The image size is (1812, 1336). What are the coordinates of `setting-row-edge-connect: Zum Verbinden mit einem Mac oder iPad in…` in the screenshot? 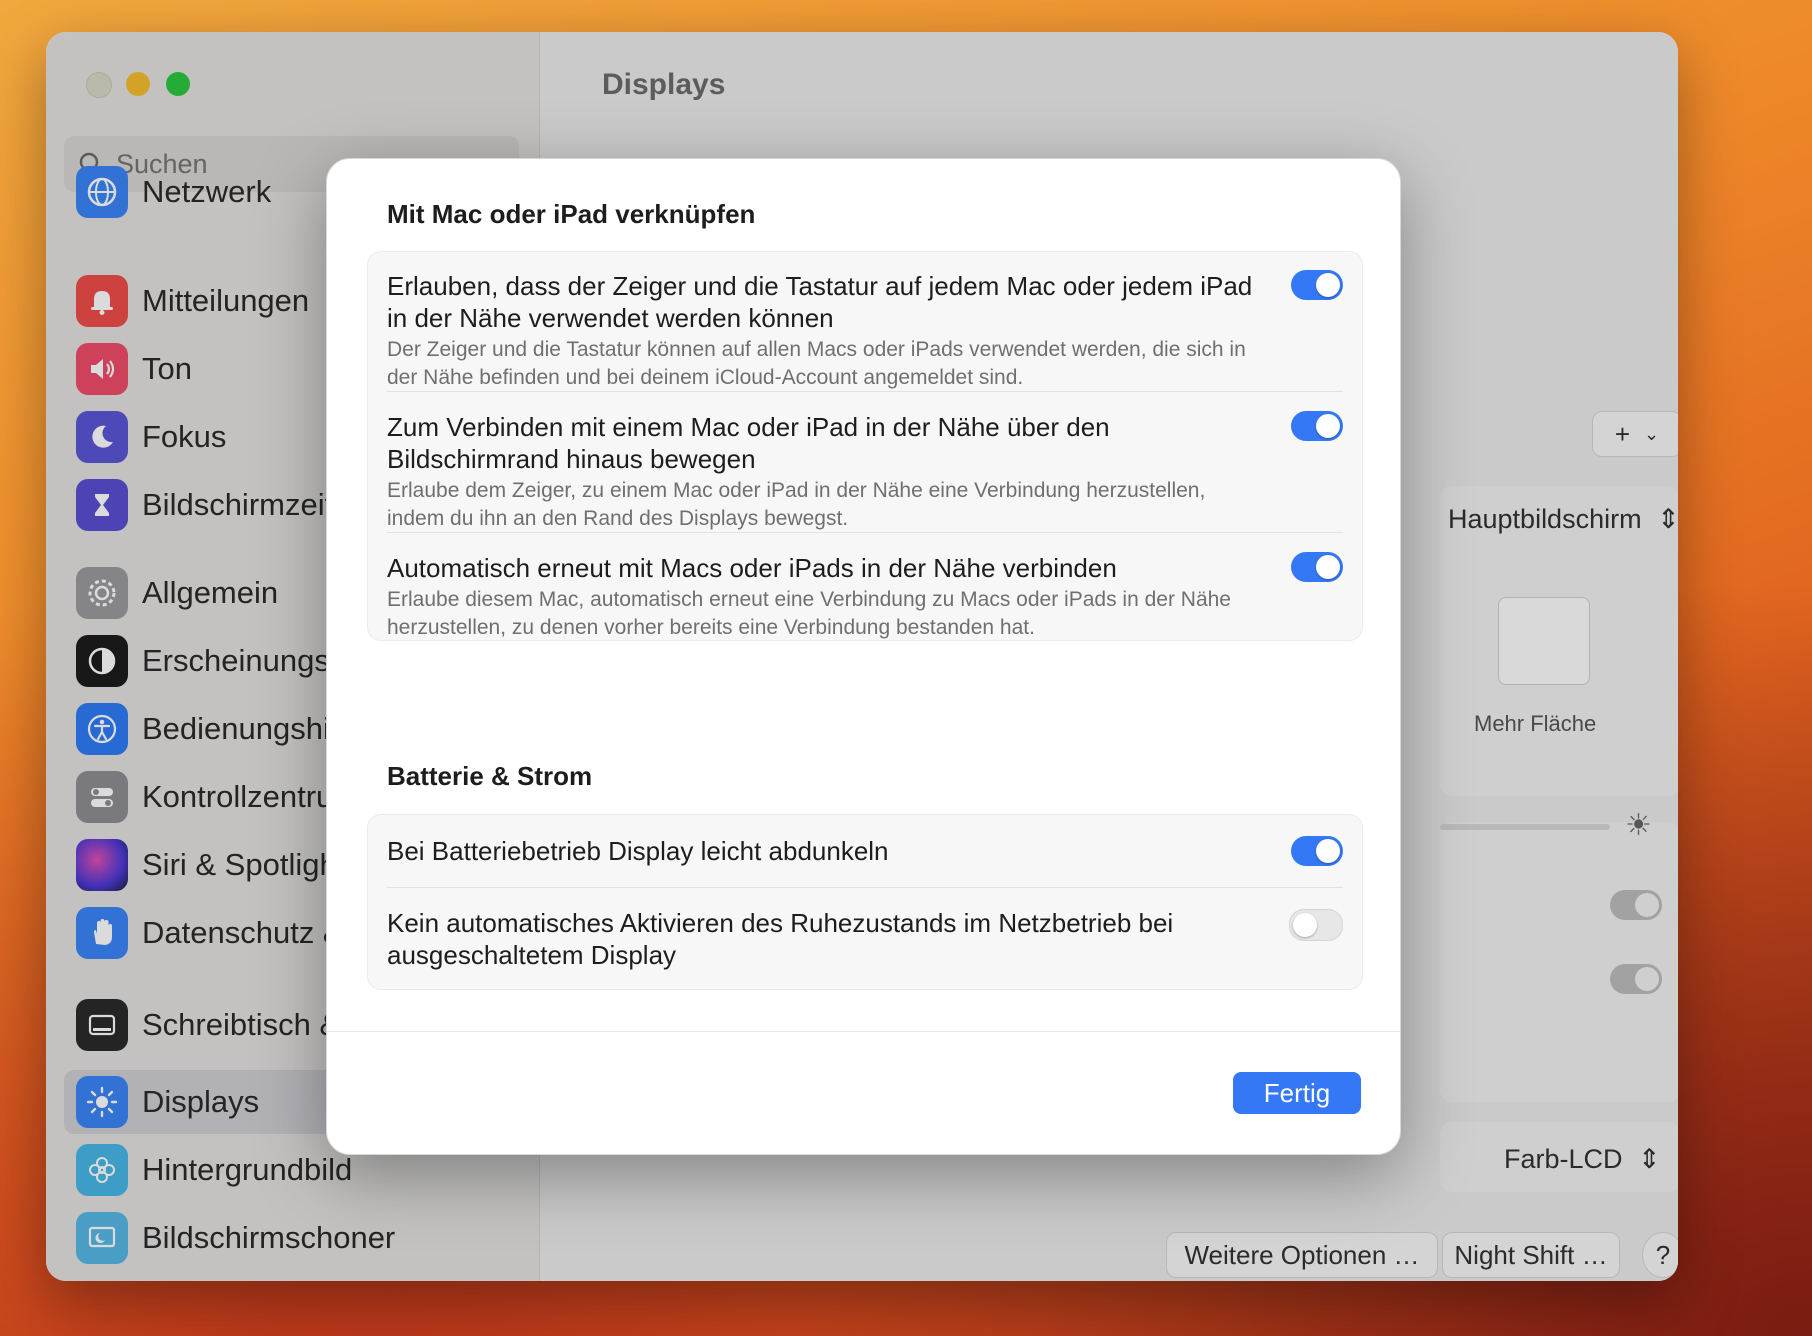 It's located at (865, 472).